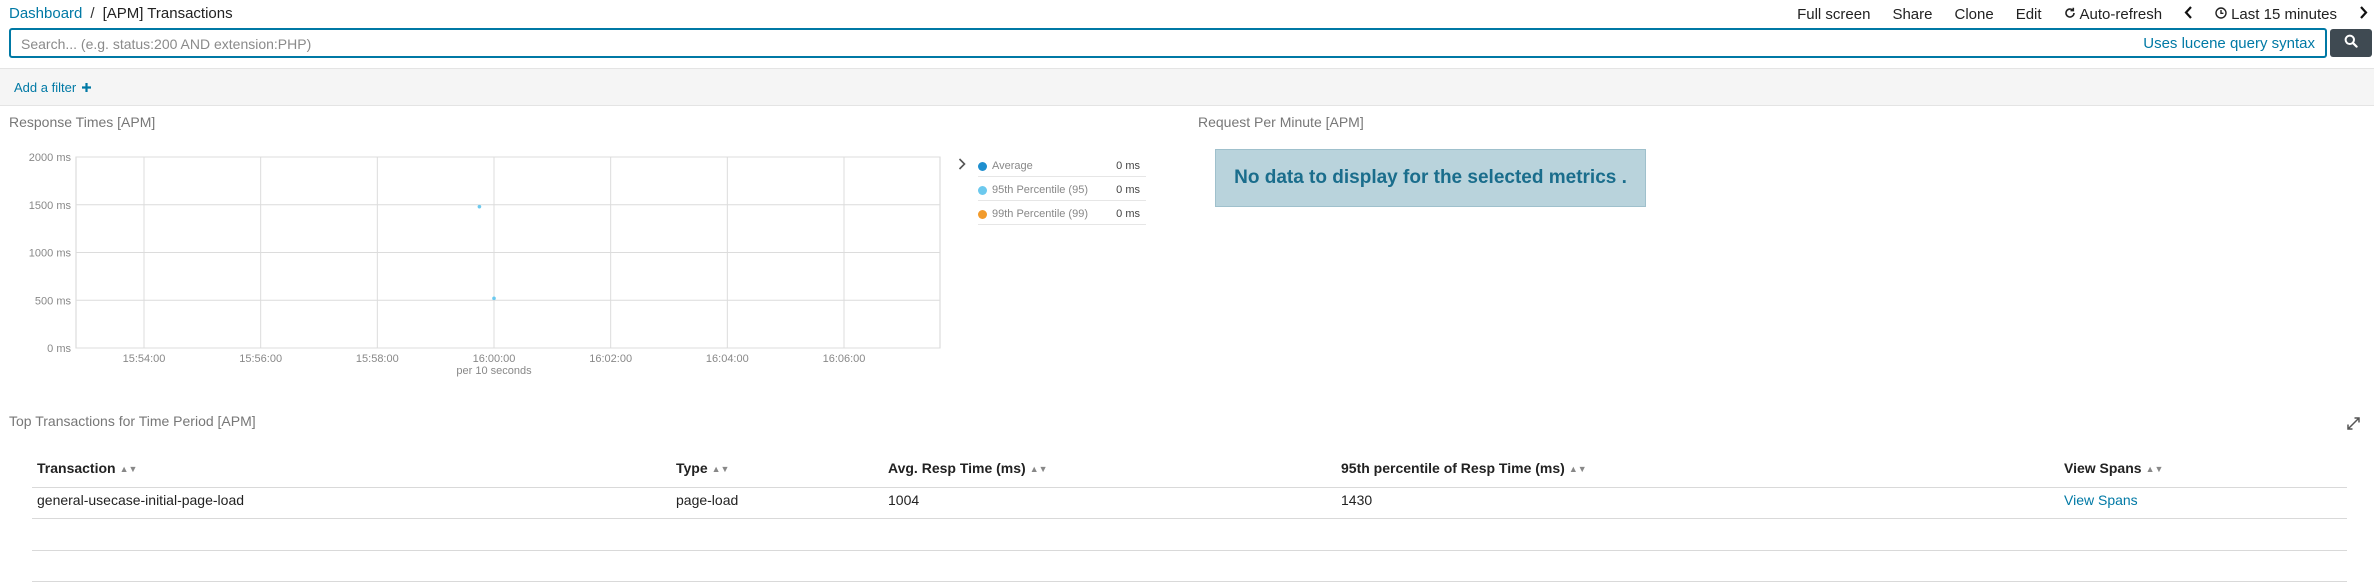  I want to click on lucene-syntax-link: Uses lucene query syntax, so click(2229, 43).